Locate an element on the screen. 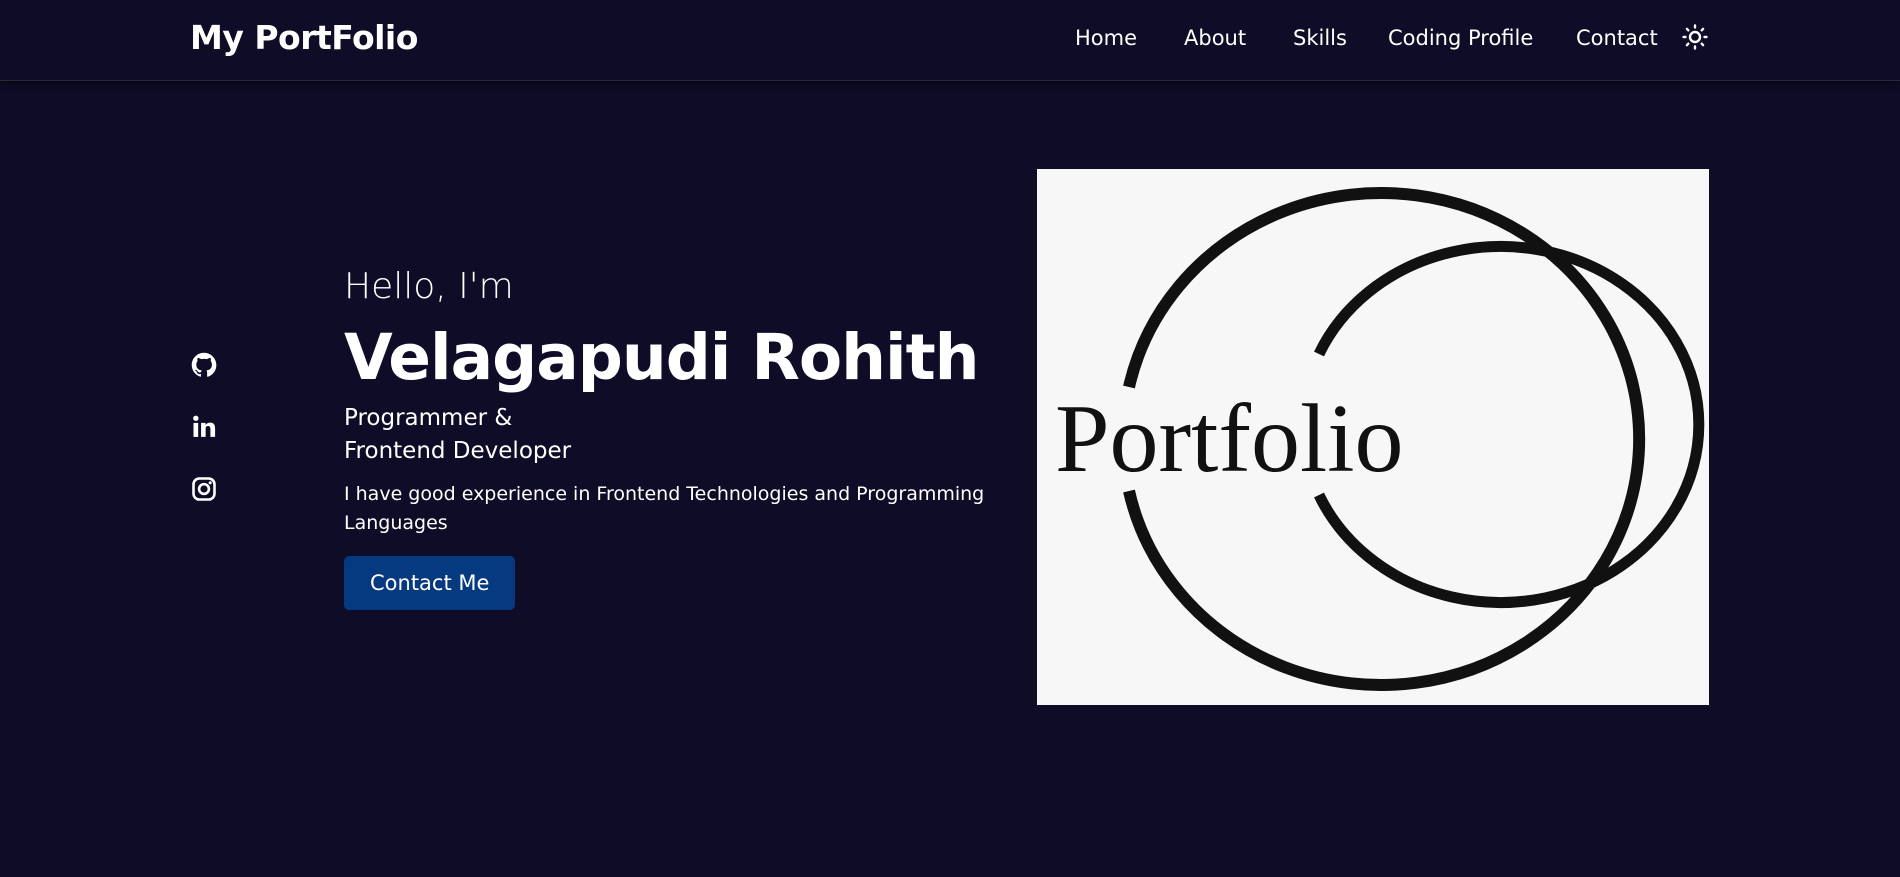 The image size is (1900, 877). nav-item-coding-profile: Coding Profile is located at coordinates (1460, 38).